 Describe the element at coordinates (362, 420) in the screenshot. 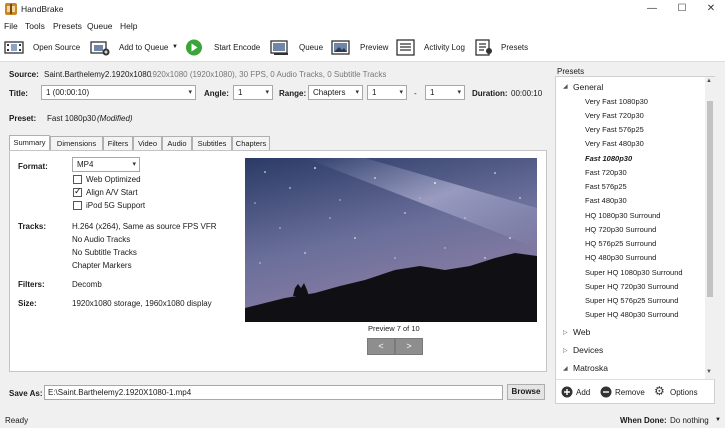

I see `status-bar: Ready When Done: Do nothing ▼` at that location.